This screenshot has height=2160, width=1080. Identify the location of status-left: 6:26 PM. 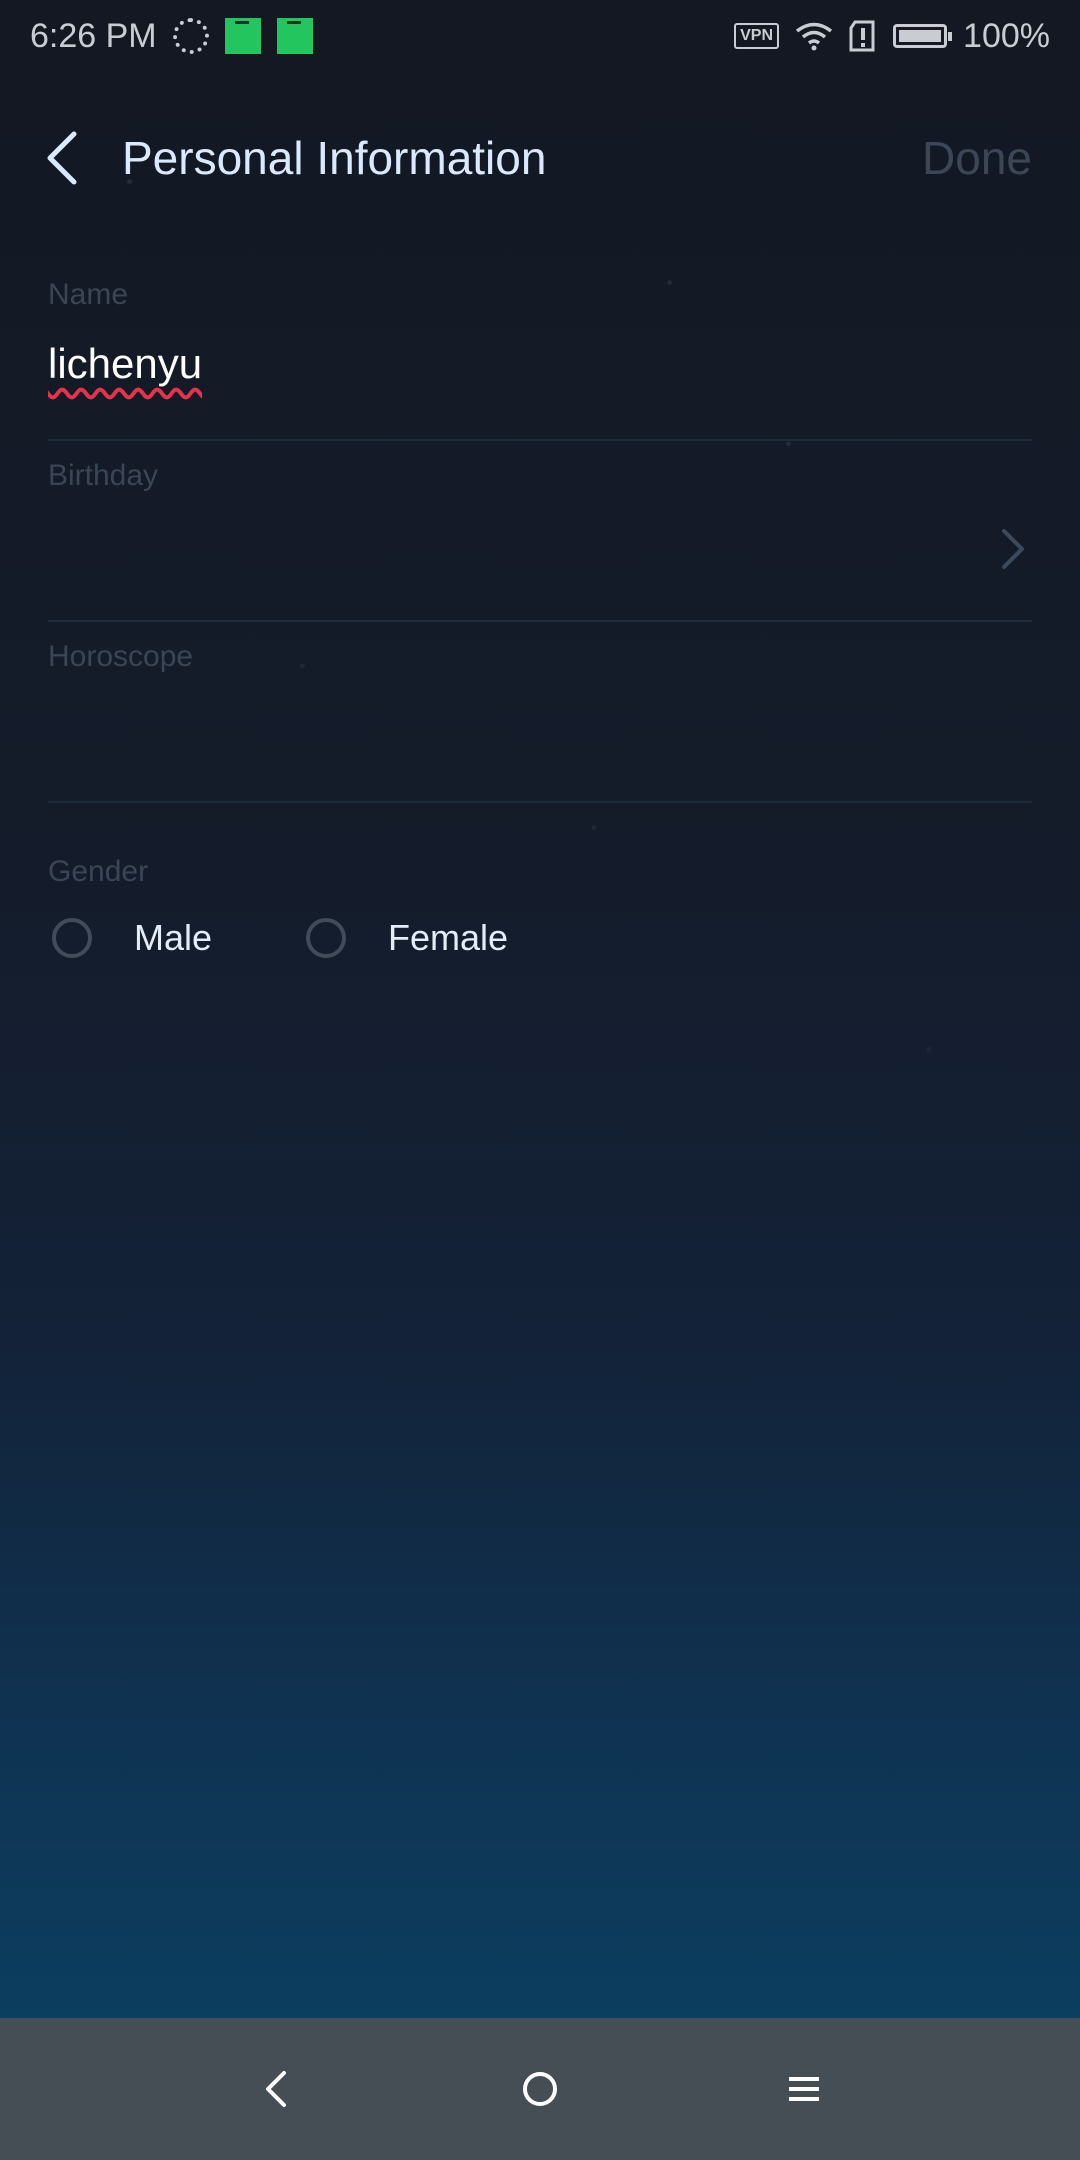
(171, 36).